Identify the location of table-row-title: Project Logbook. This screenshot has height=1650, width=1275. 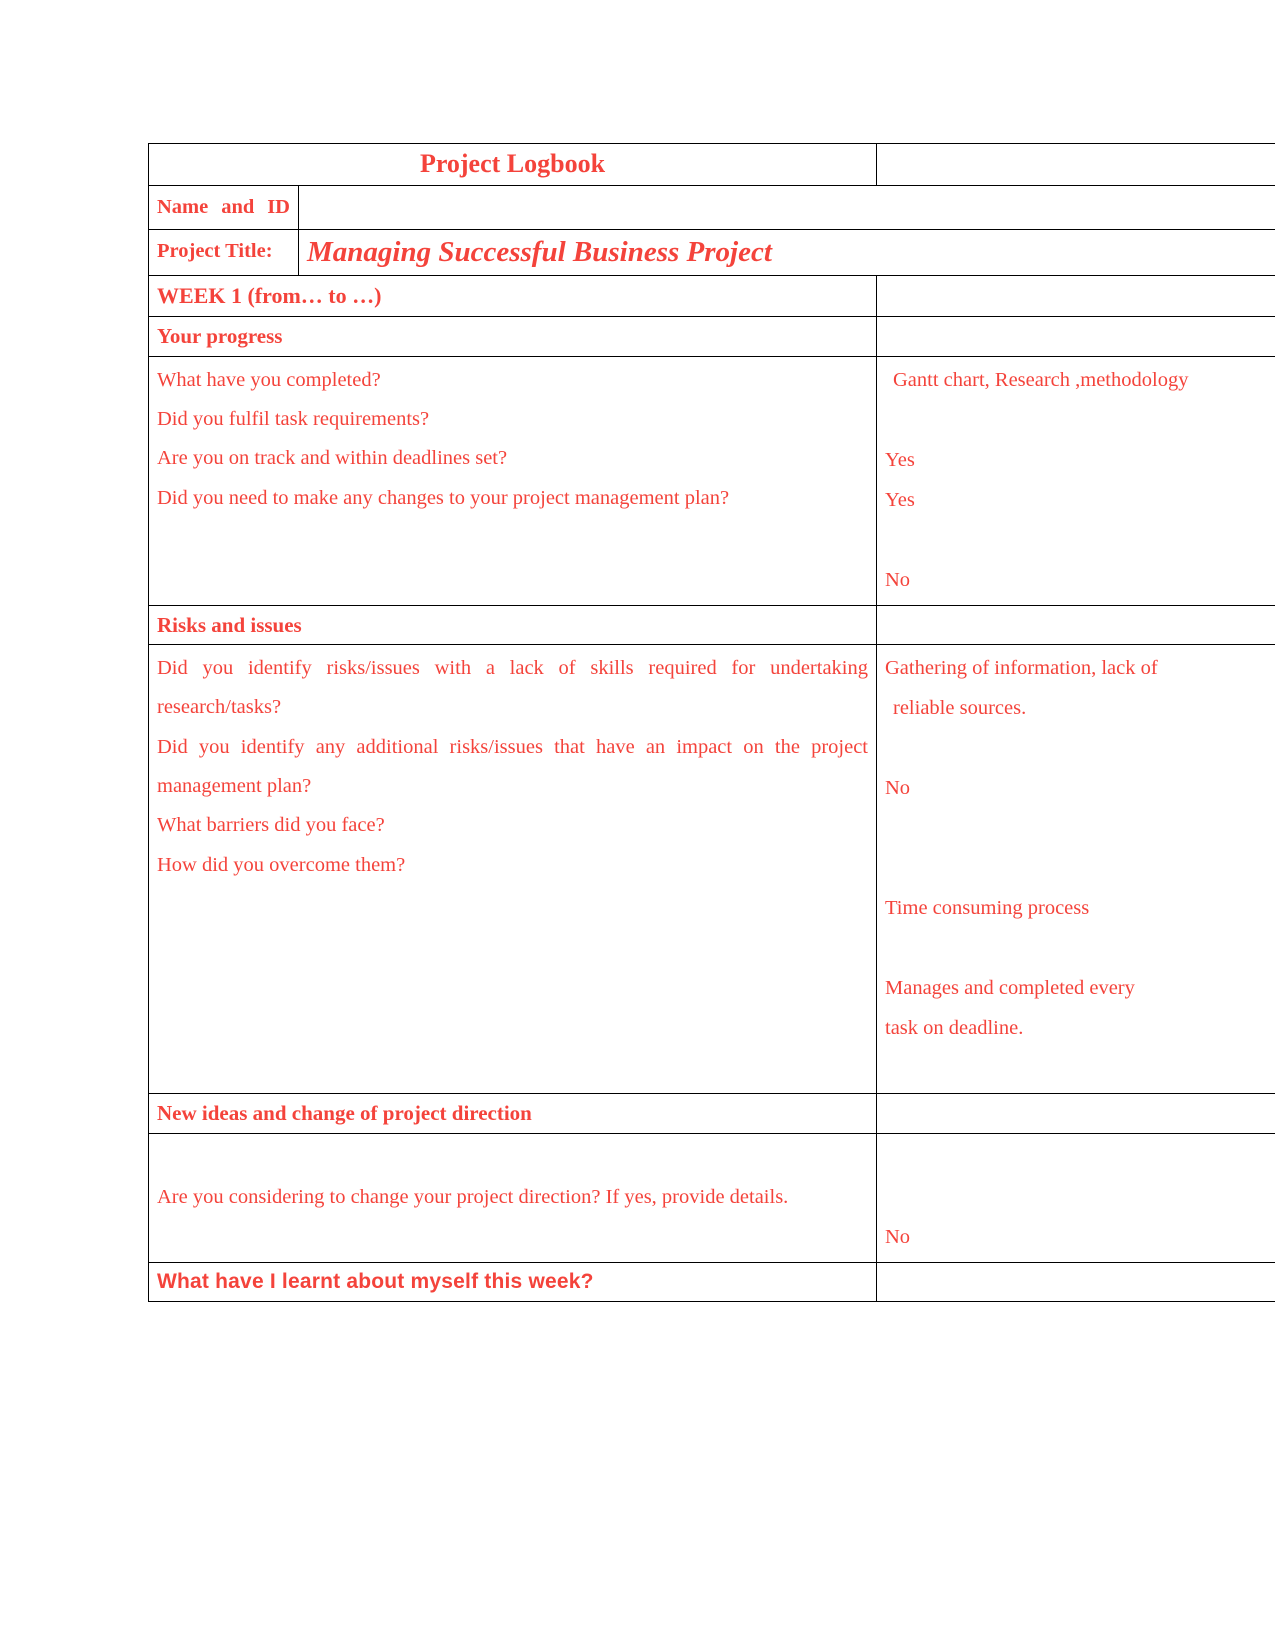
(711, 164).